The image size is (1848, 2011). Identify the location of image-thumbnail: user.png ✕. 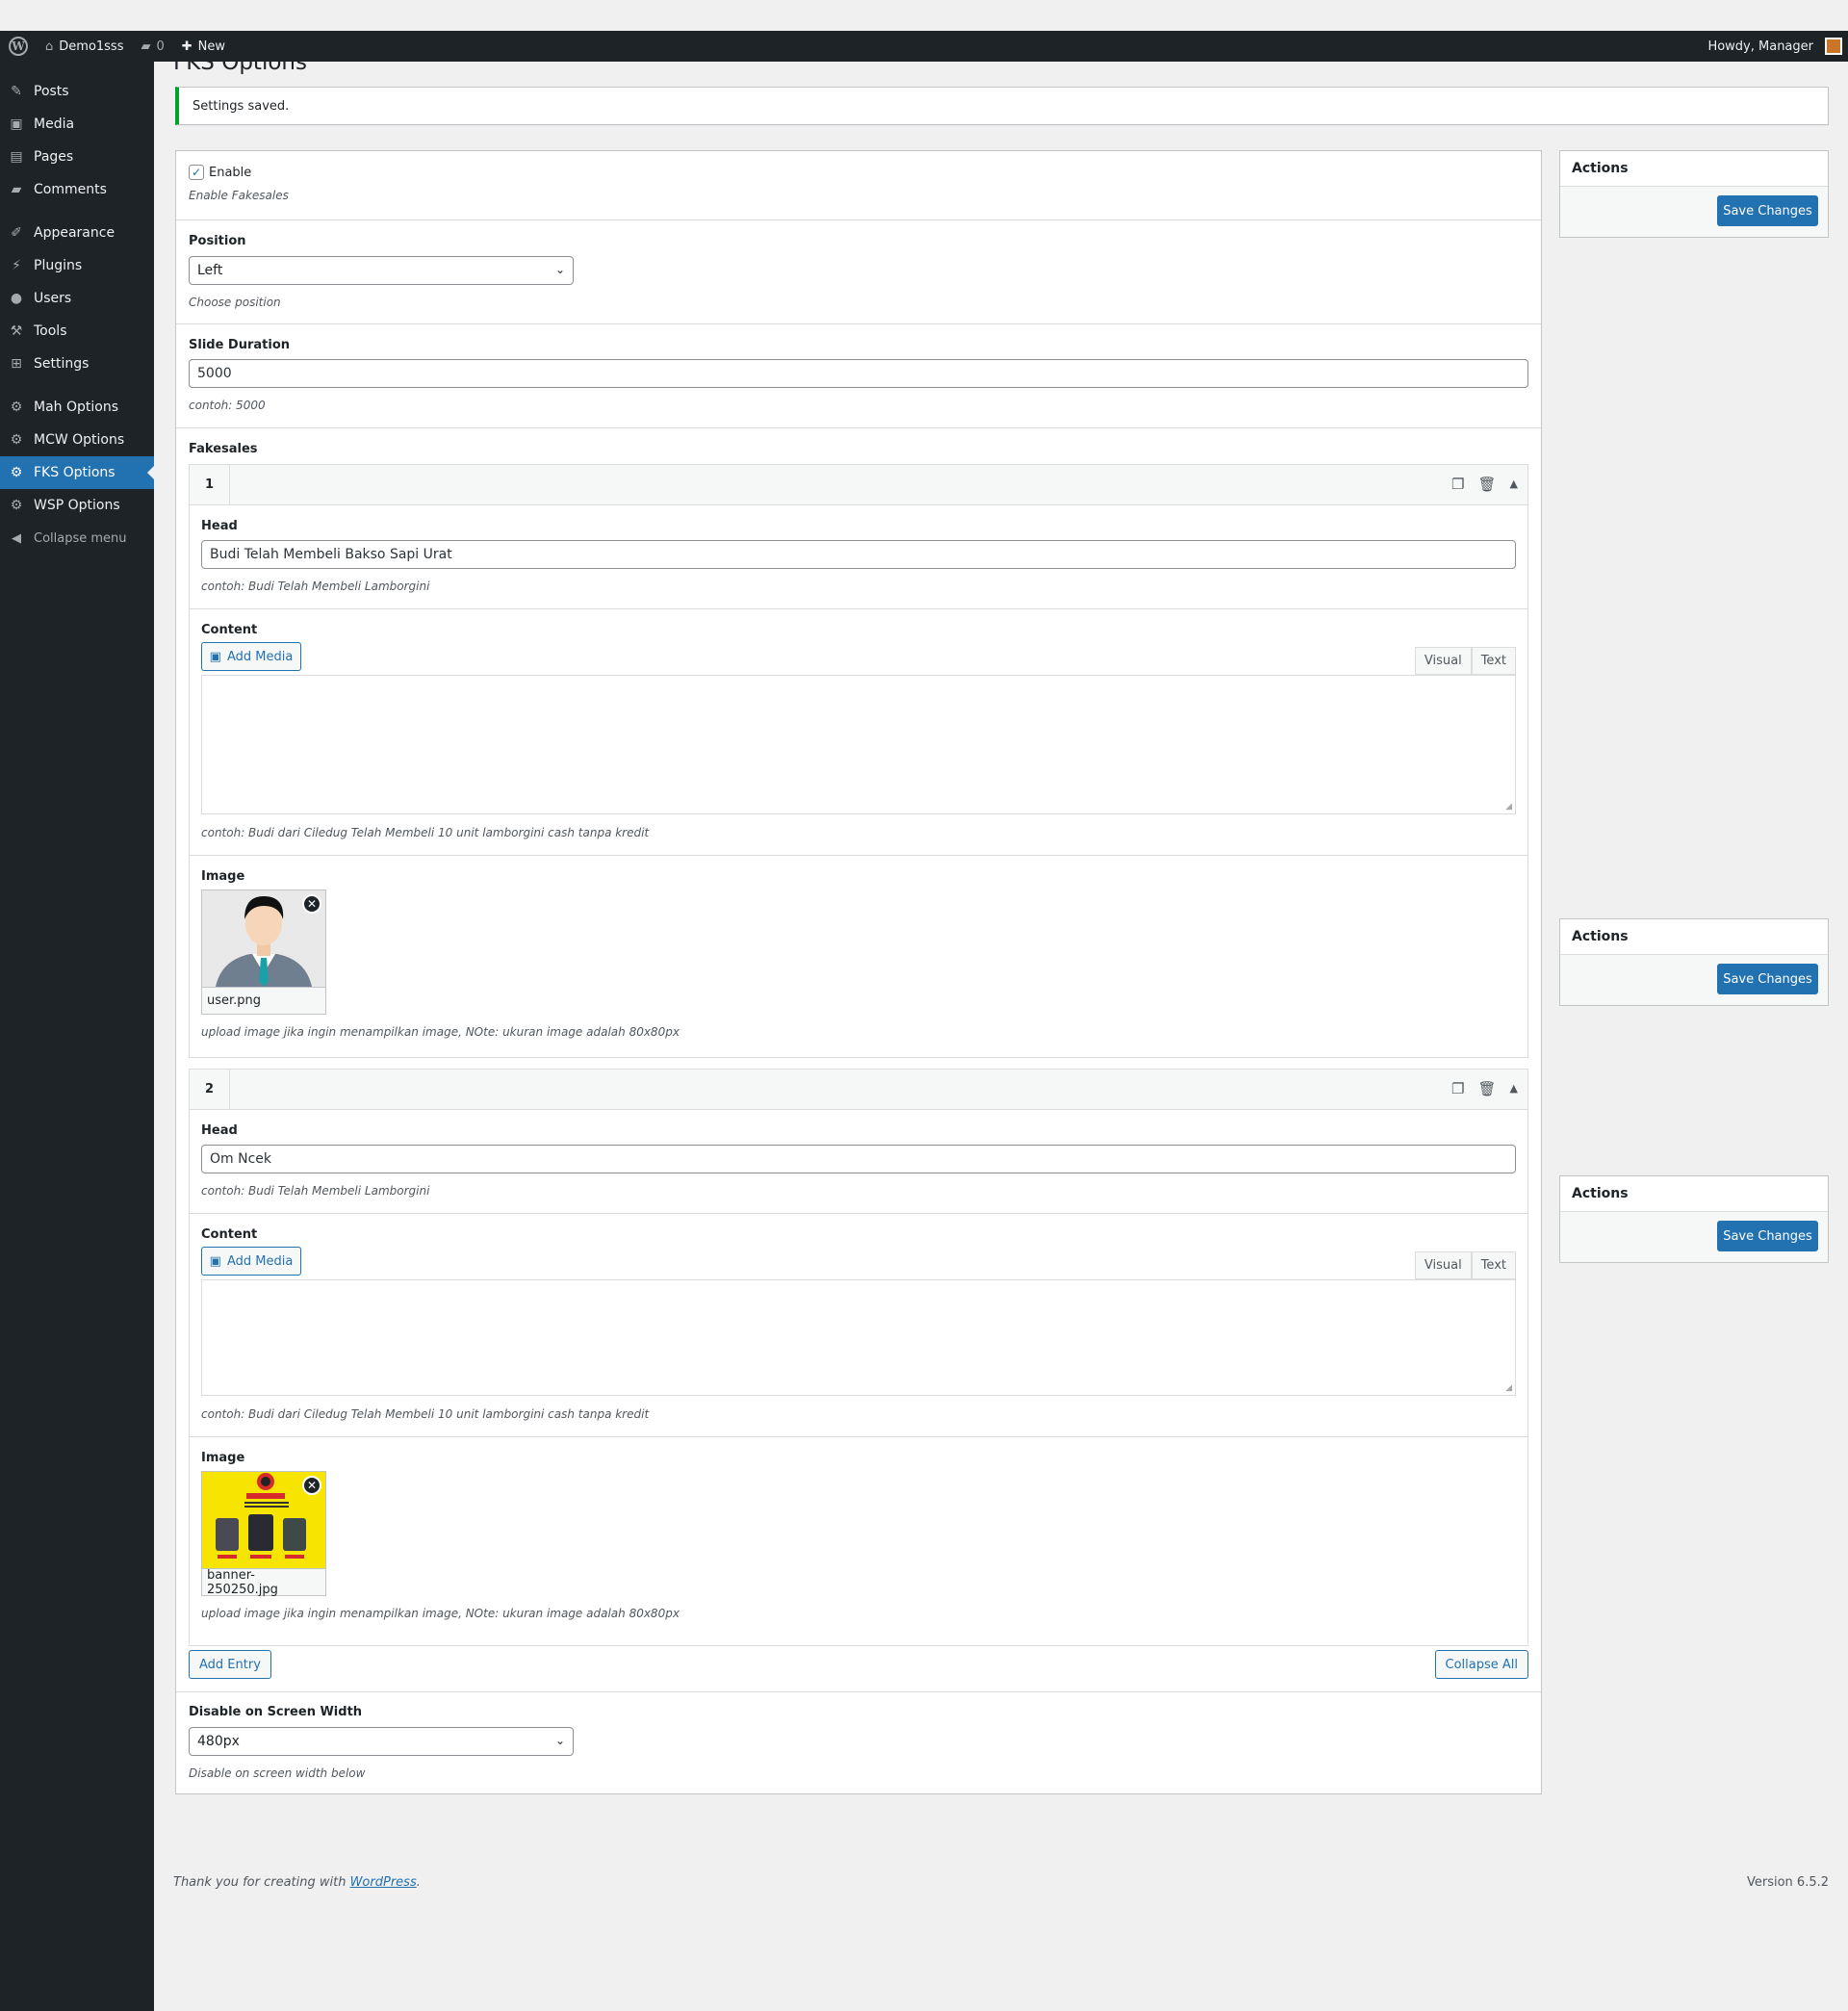
(263, 952).